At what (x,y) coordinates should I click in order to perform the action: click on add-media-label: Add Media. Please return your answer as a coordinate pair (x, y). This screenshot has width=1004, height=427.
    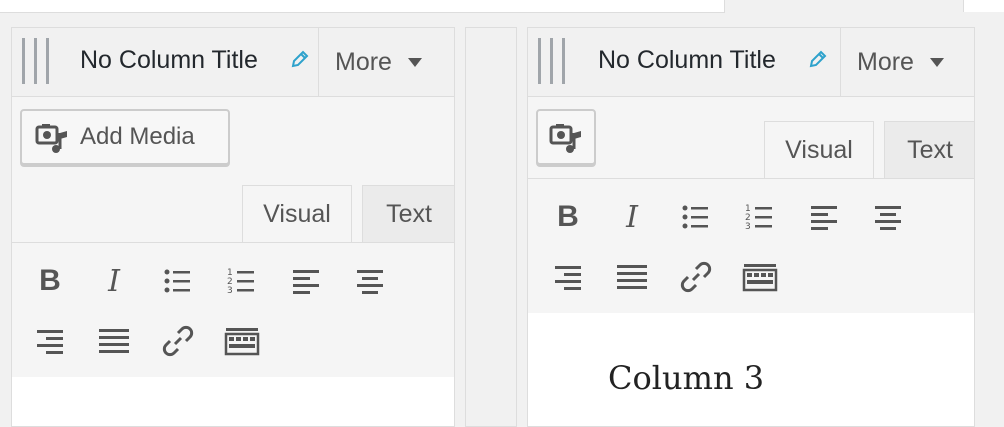
    Looking at the image, I should click on (137, 136).